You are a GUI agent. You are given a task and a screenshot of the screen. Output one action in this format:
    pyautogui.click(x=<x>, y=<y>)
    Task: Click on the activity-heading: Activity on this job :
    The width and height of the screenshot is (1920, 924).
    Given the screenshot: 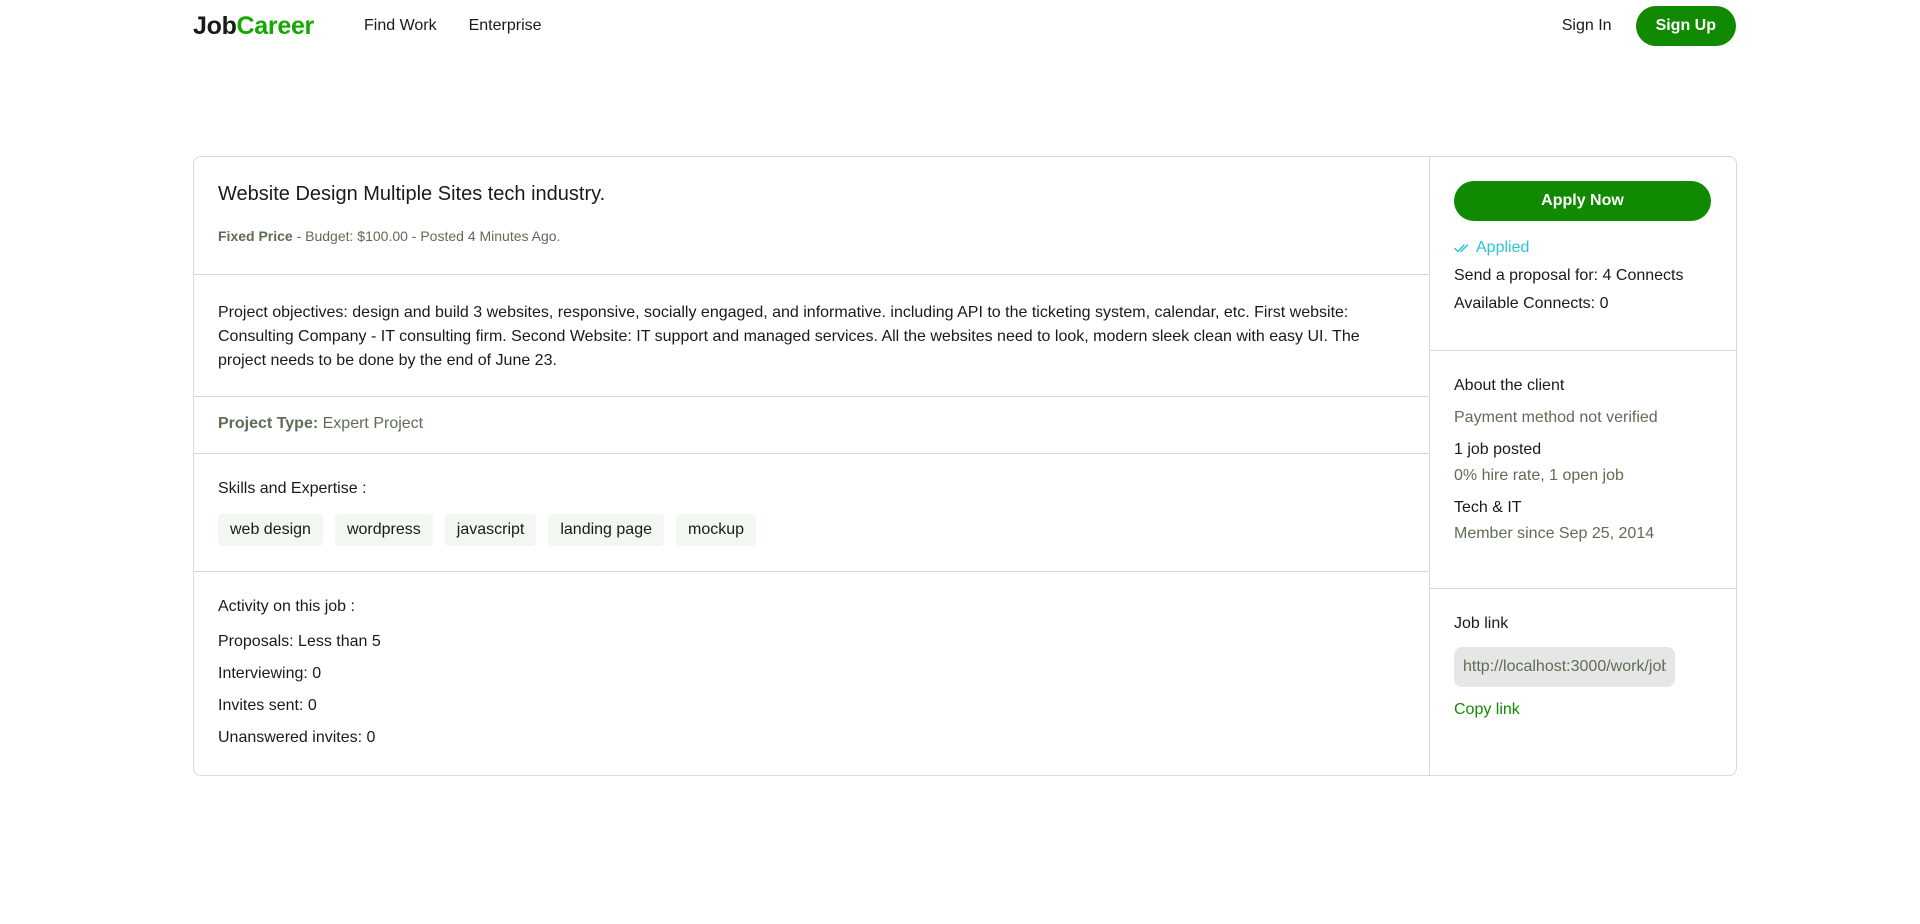 What is the action you would take?
    pyautogui.click(x=286, y=606)
    